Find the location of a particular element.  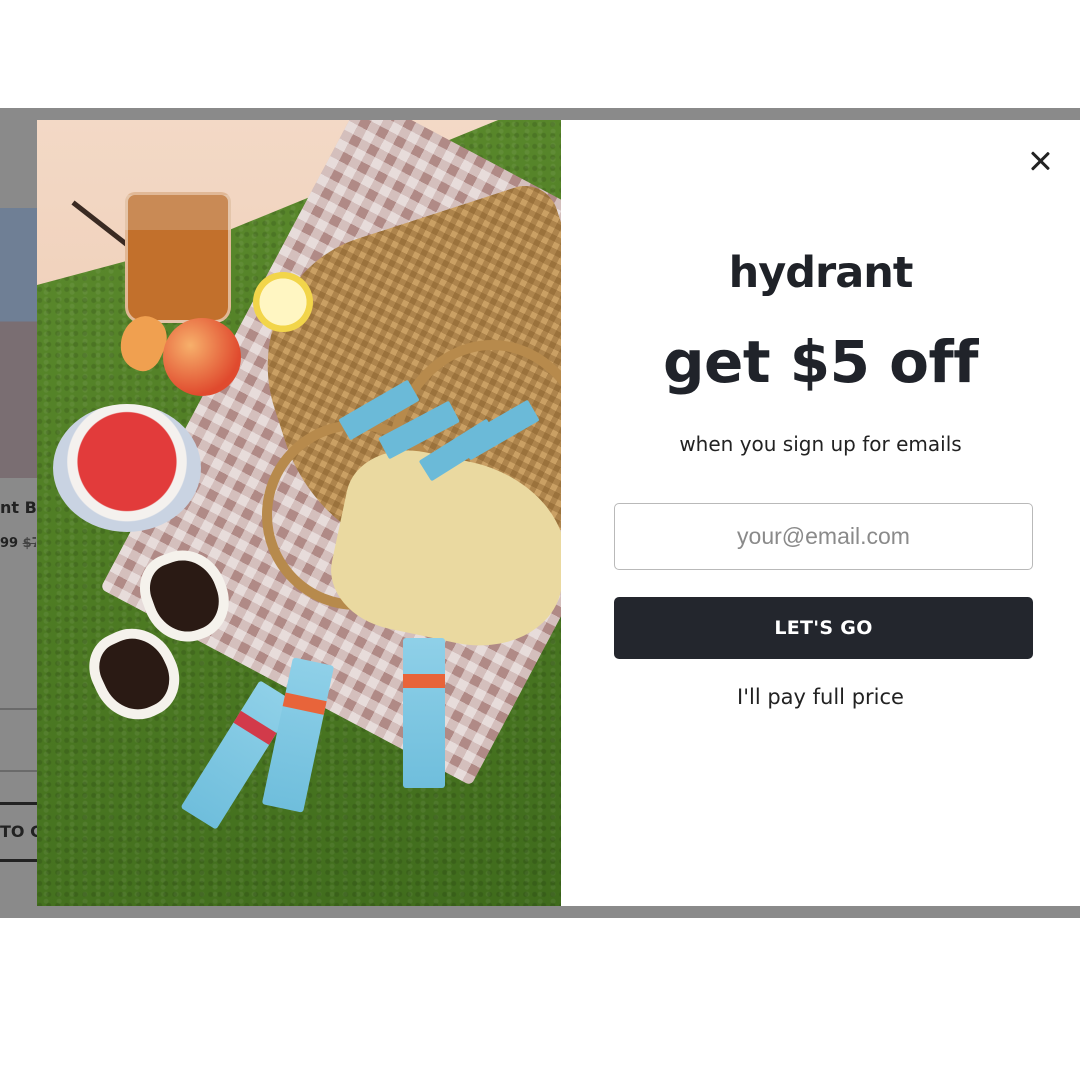

photo-peach is located at coordinates (202, 357).